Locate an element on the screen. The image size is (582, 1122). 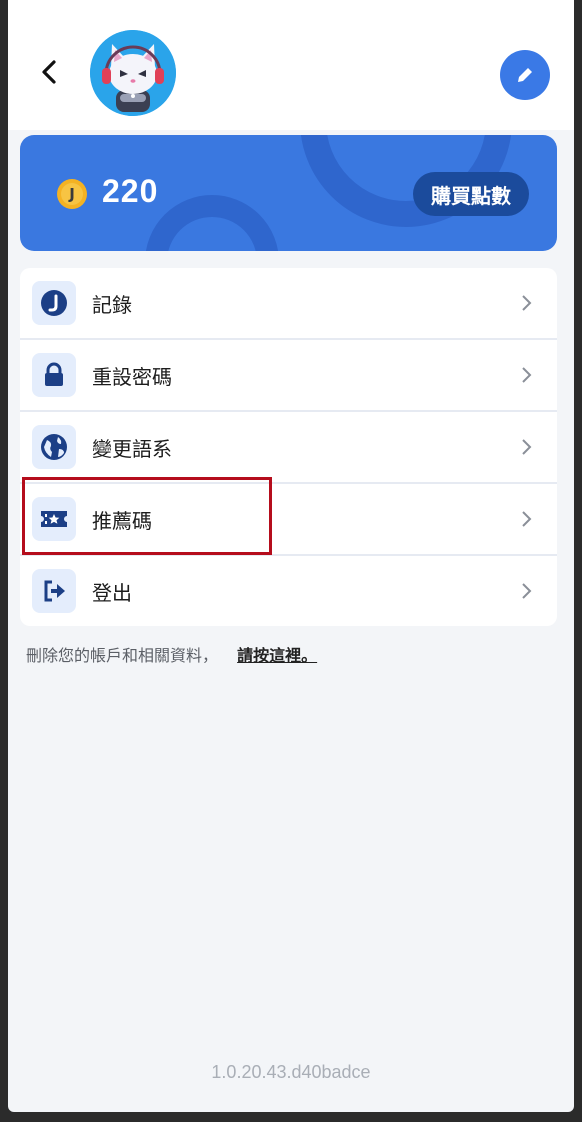
points-card: J 220 購買點數 is located at coordinates (288, 193).